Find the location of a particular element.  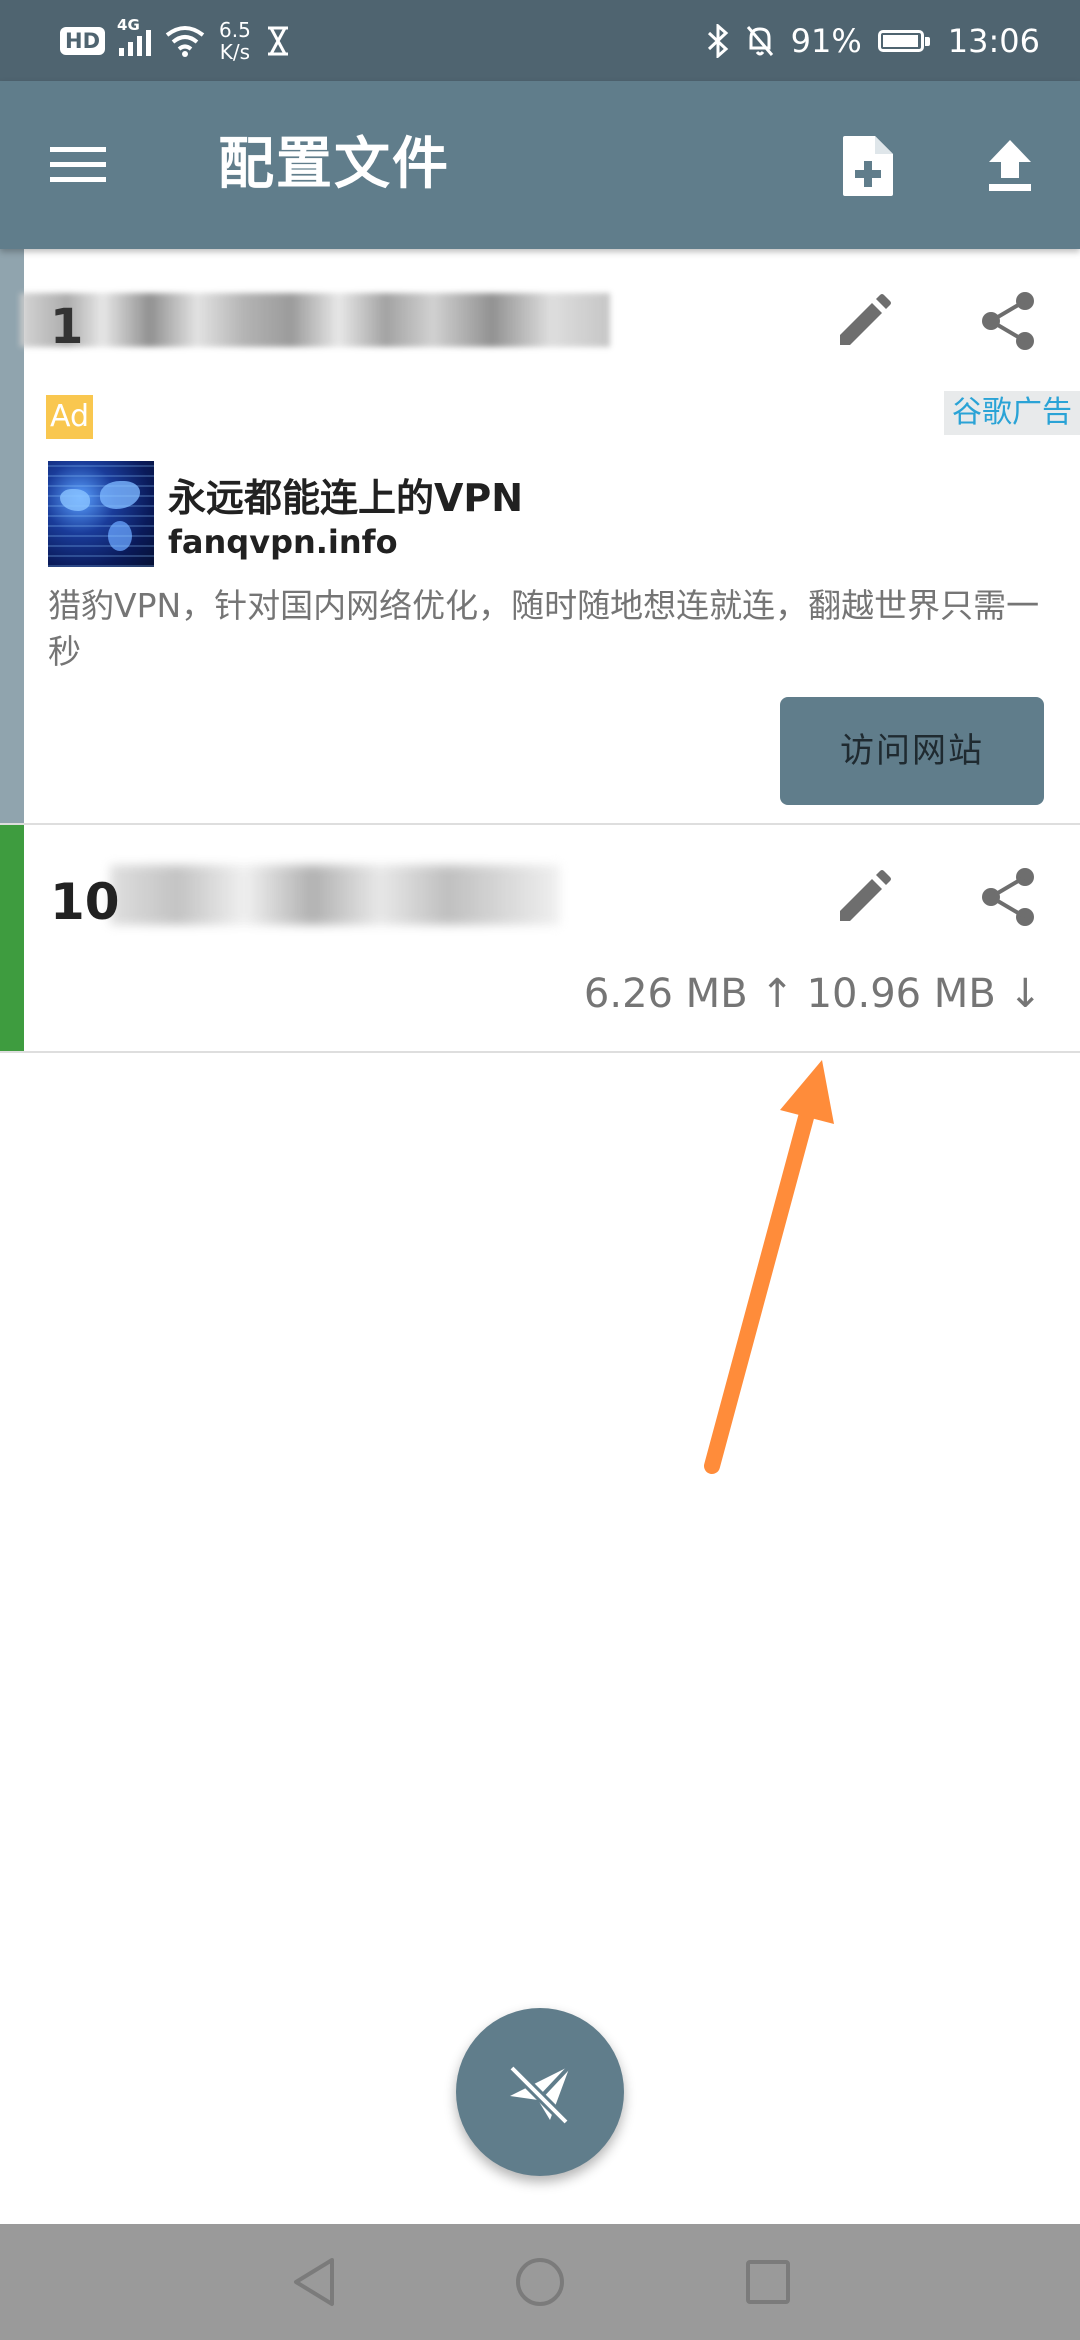

recents-icon is located at coordinates (768, 2282).